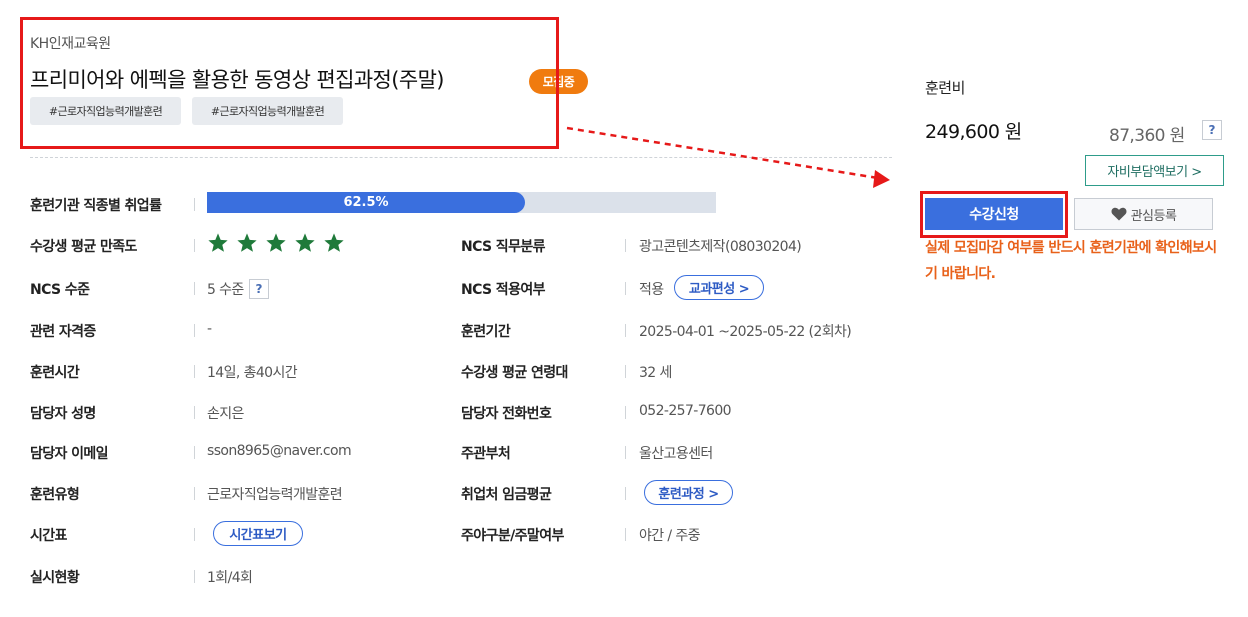 The width and height of the screenshot is (1248, 617). Describe the element at coordinates (688, 492) in the screenshot. I see `training-course-button: 훈련과정 >` at that location.